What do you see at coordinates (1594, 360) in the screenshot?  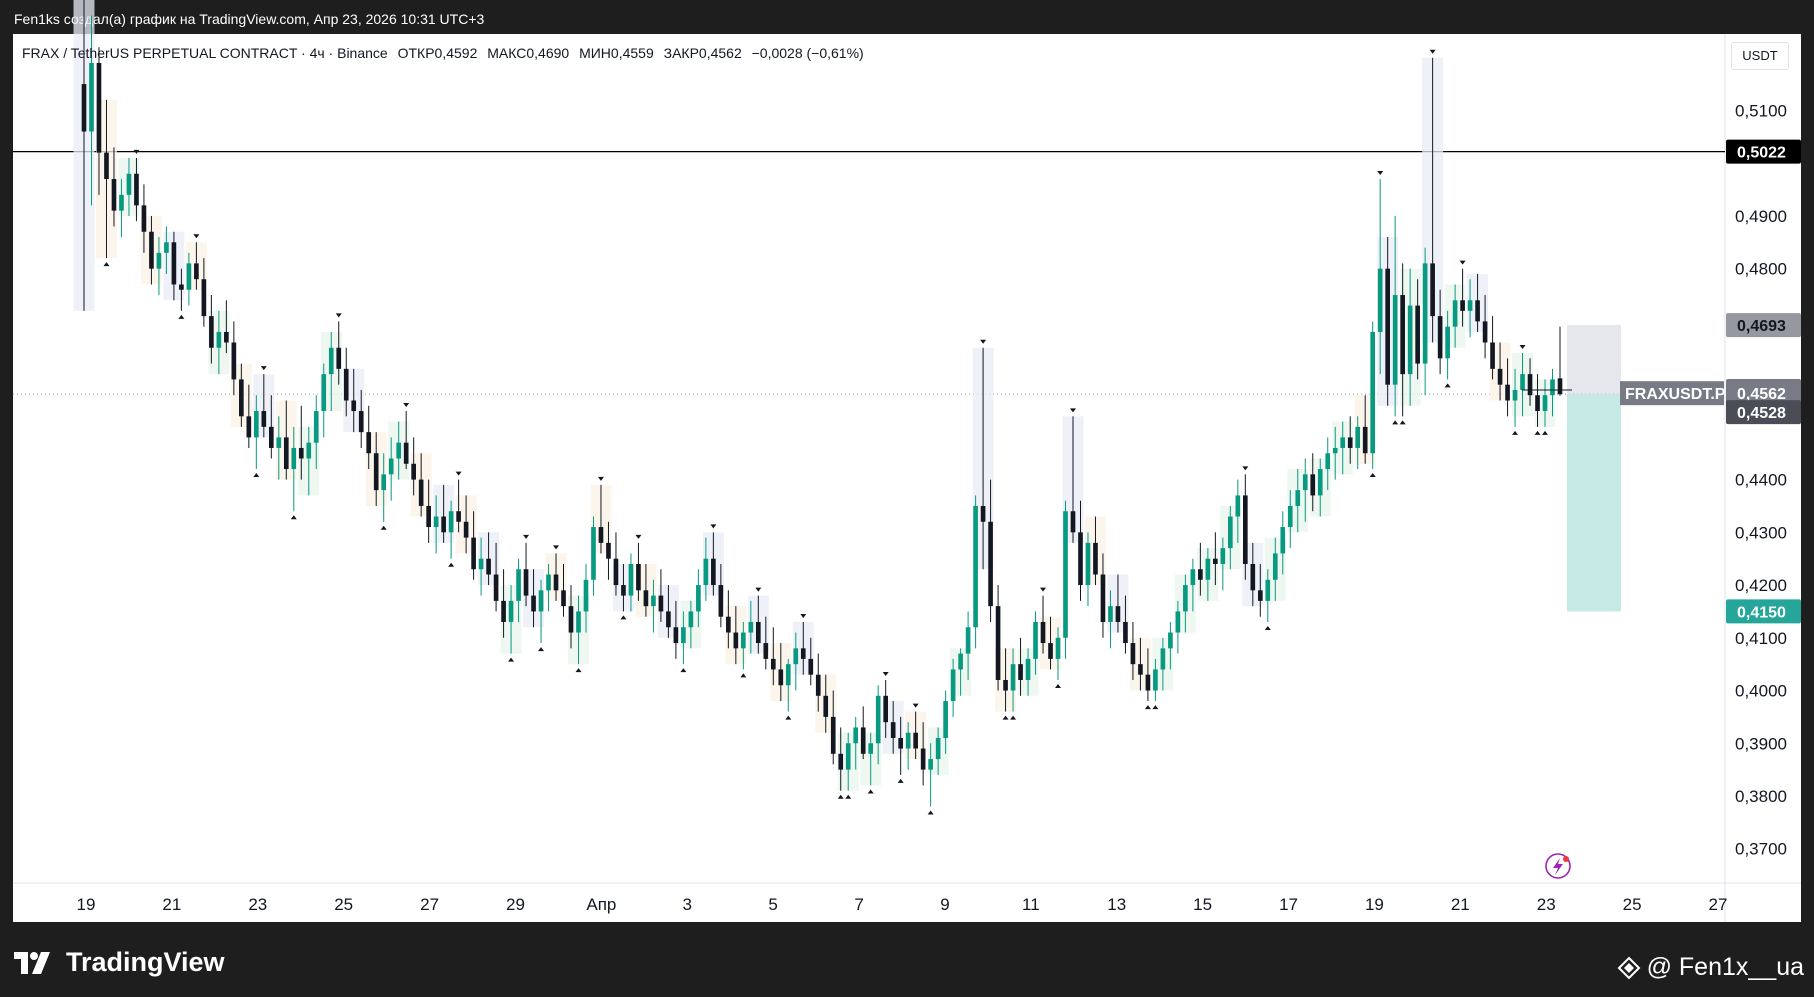 I see `short-position-stop-zone` at bounding box center [1594, 360].